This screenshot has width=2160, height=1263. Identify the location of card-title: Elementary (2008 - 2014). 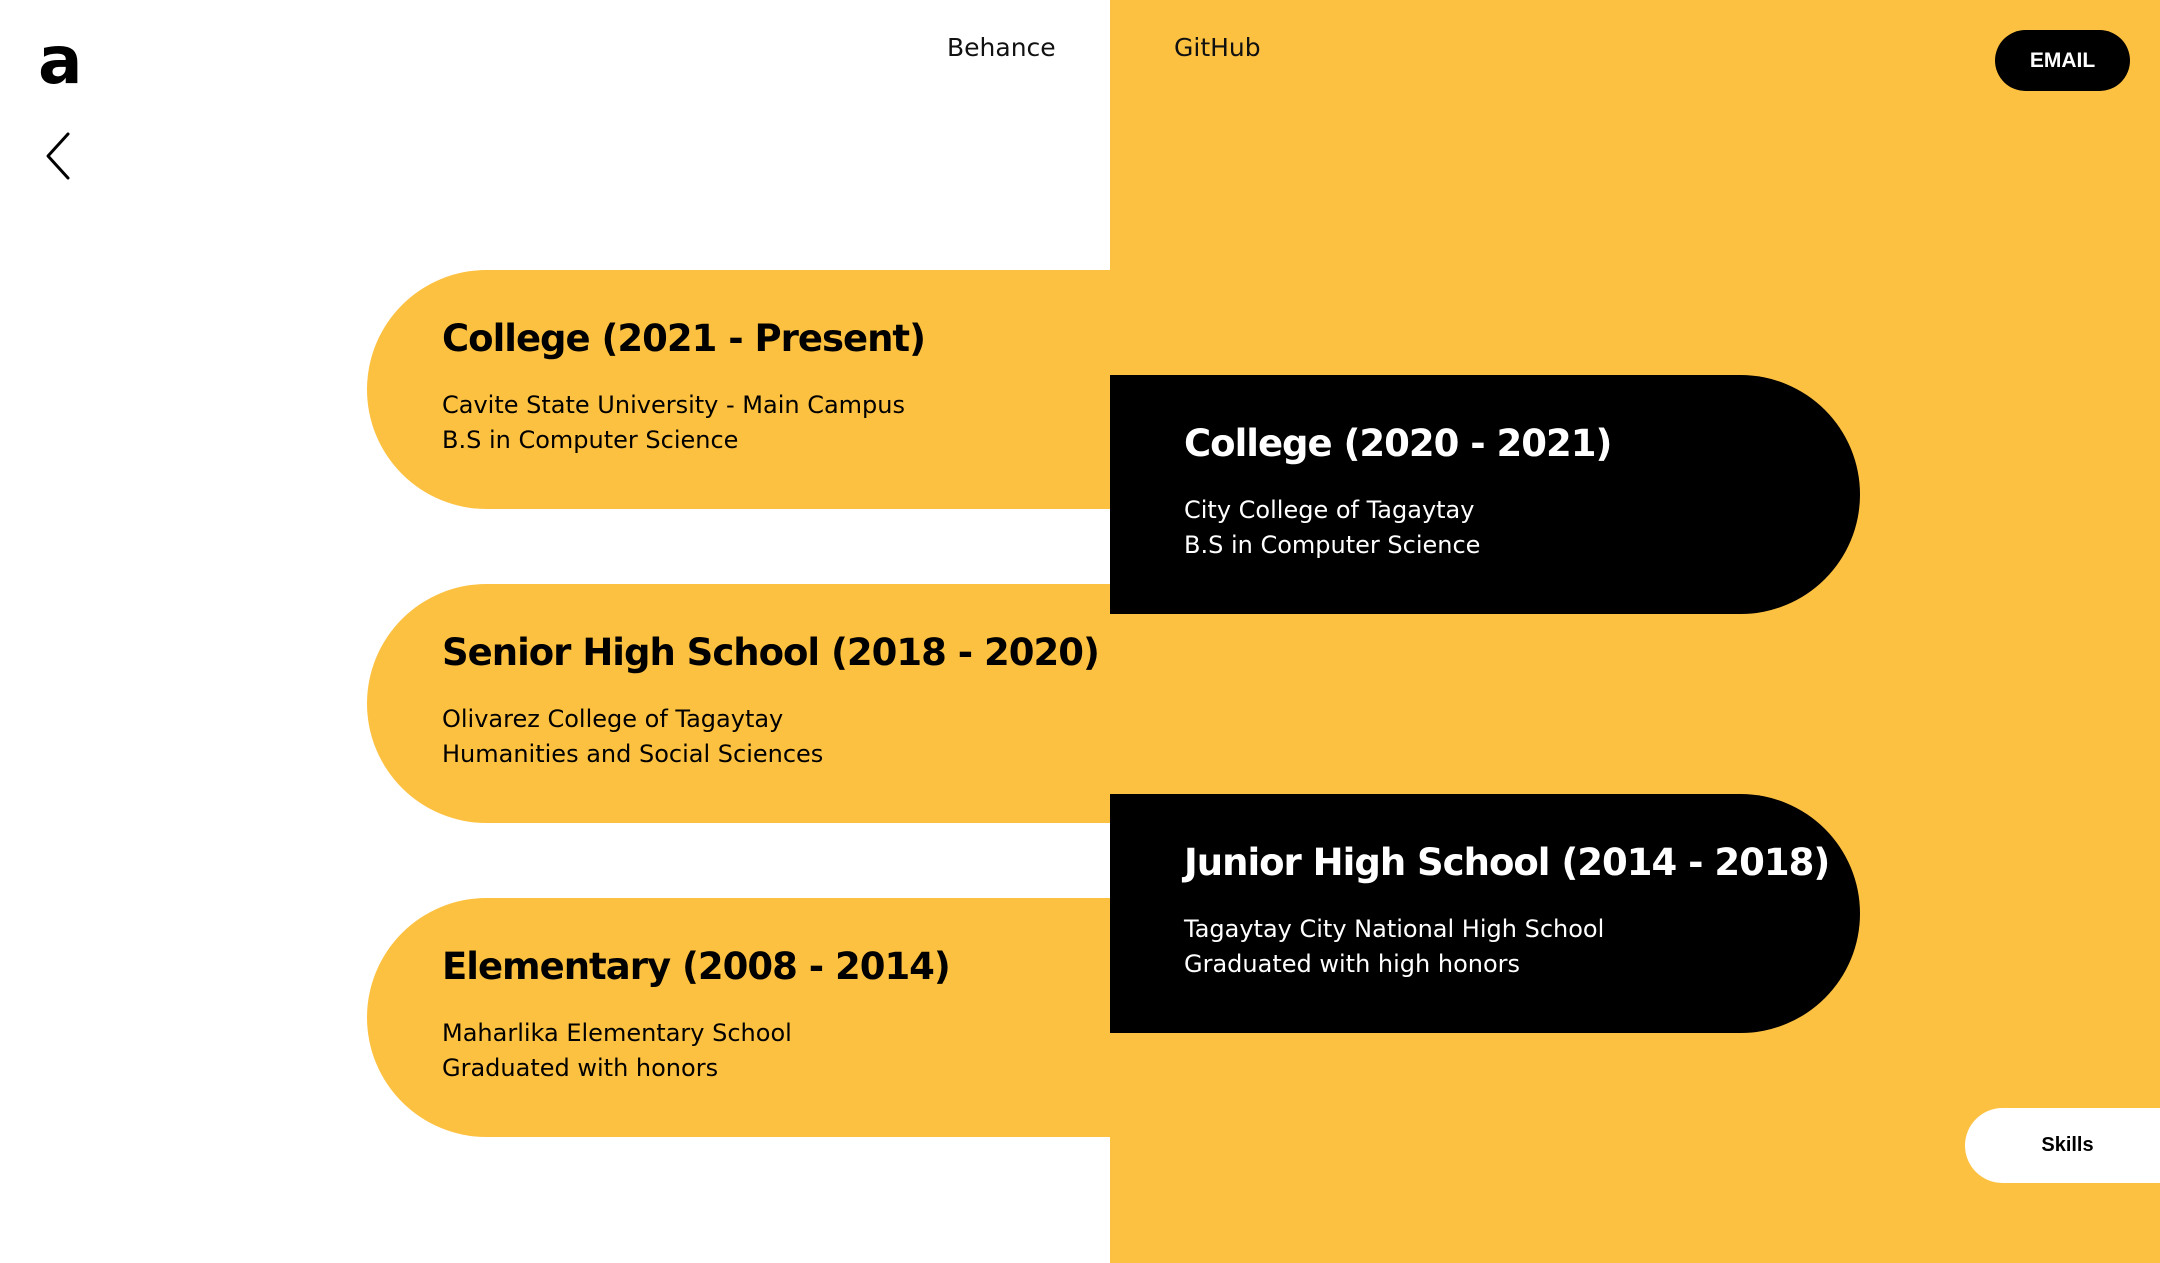
(696, 966).